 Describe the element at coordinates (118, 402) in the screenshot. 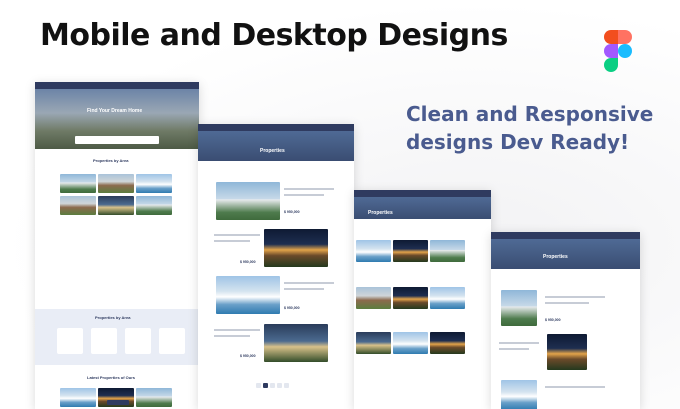

I see `view-more-button` at that location.